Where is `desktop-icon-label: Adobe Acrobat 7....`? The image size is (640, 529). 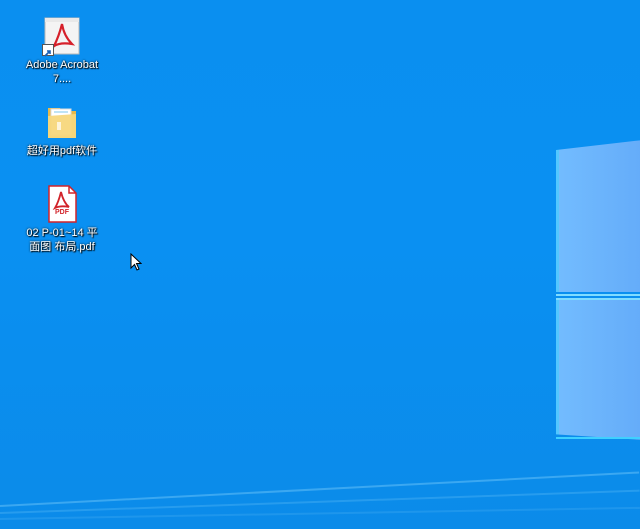
desktop-icon-label: Adobe Acrobat 7.... is located at coordinates (62, 72).